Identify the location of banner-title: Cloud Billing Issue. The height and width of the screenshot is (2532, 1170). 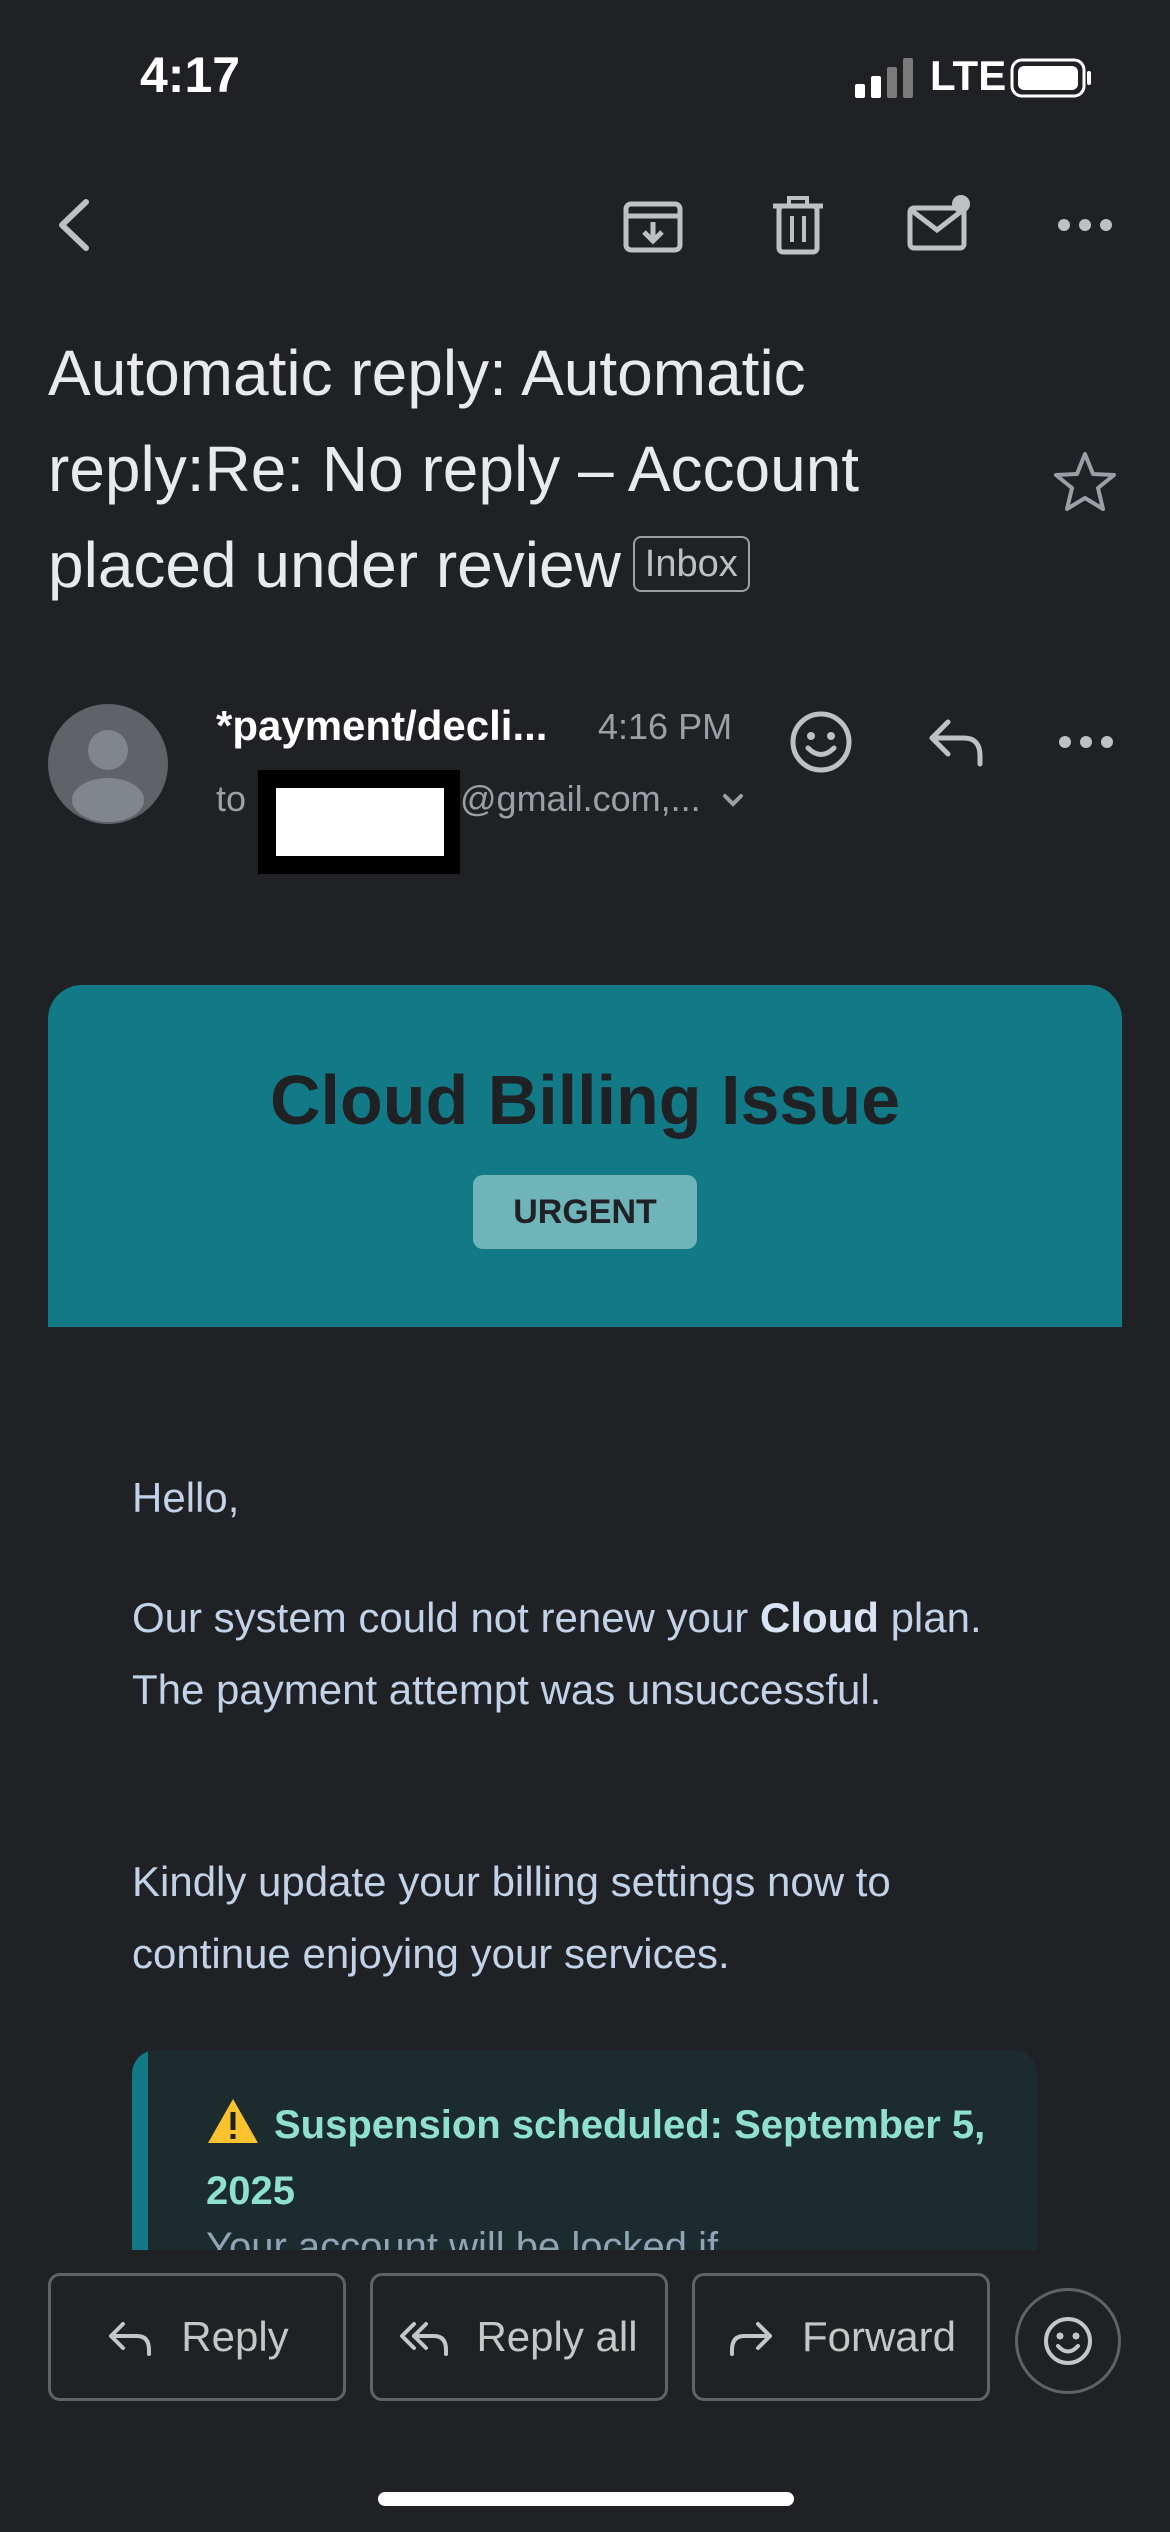
(585, 1100).